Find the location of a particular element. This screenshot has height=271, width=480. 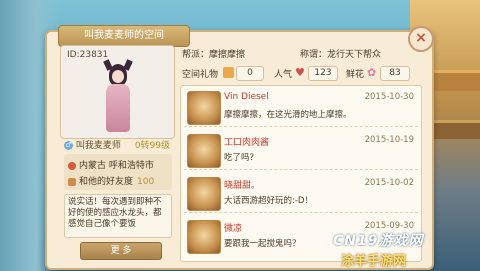

feed-name: Vin Diesel is located at coordinates (246, 97).